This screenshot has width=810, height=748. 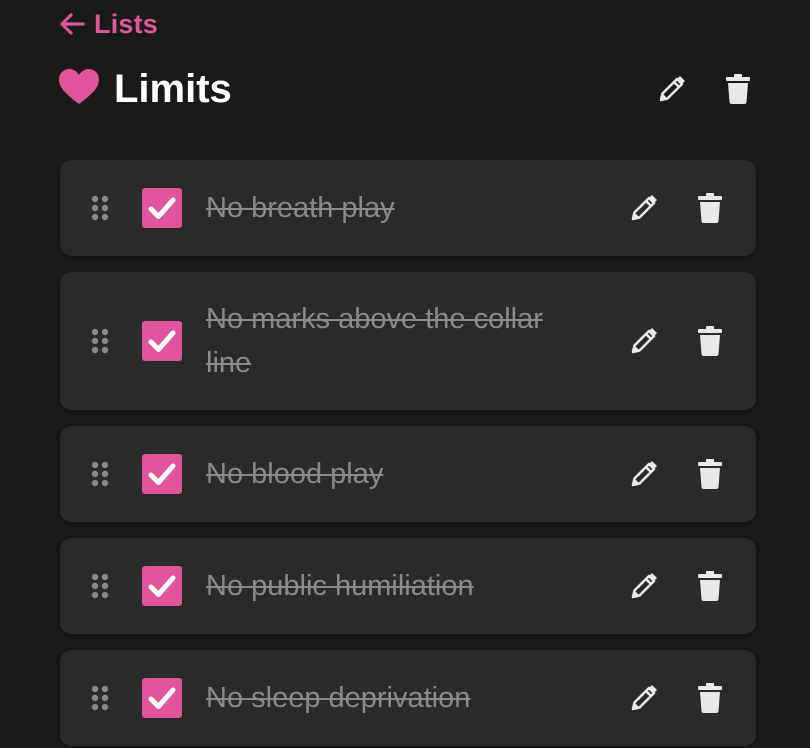 I want to click on list-item: No public humiliation, so click(x=408, y=586).